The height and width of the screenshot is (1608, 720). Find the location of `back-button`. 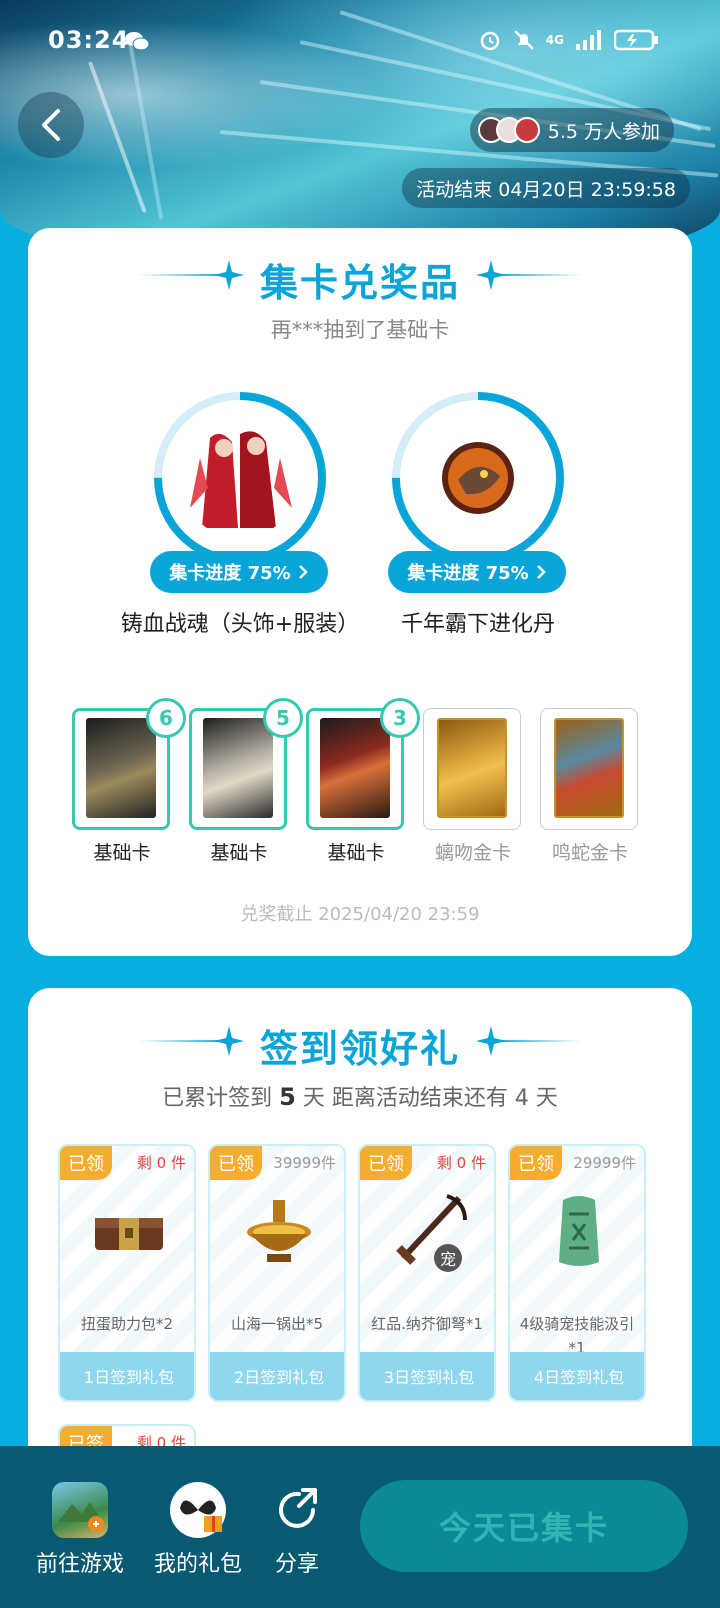

back-button is located at coordinates (51, 125).